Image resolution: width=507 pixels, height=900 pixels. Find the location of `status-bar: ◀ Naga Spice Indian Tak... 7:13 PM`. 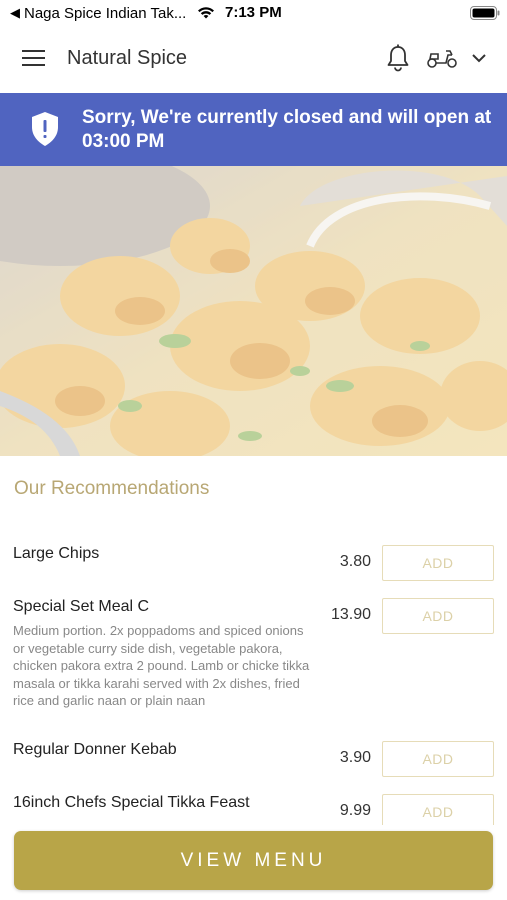

status-bar: ◀ Naga Spice Indian Tak... 7:13 PM is located at coordinates (253, 14).